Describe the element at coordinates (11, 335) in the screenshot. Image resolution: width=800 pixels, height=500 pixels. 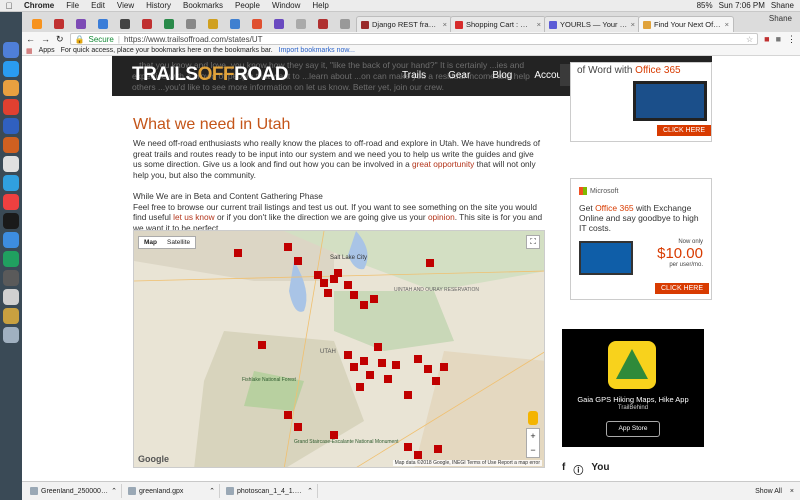
I see `trash-icon` at that location.